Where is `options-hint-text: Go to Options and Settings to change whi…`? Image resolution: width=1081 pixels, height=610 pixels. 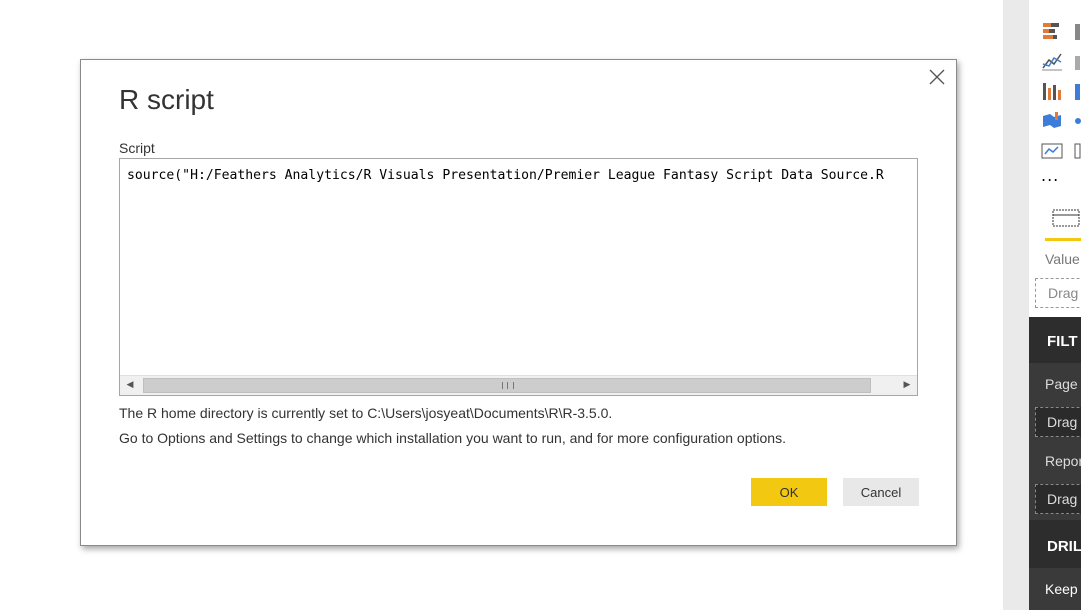
options-hint-text: Go to Options and Settings to change whi… is located at coordinates (452, 438).